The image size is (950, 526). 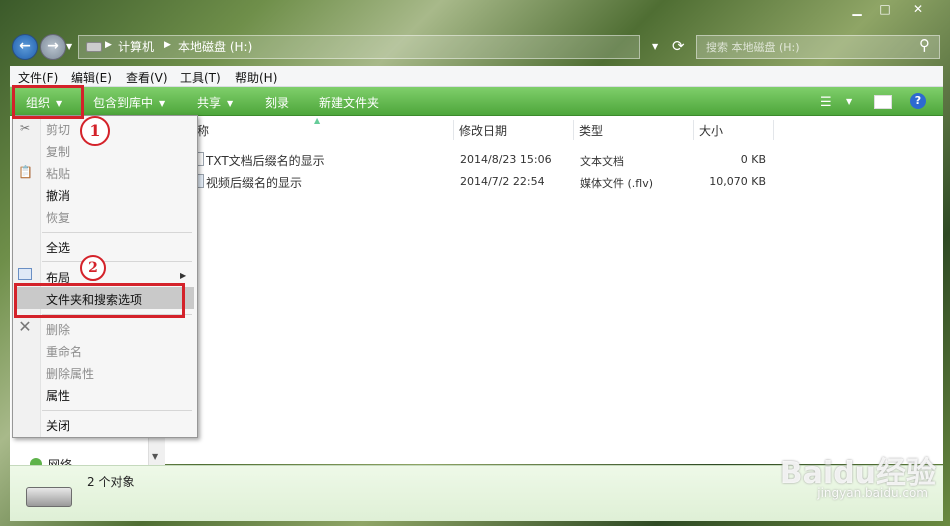 What do you see at coordinates (924, 45) in the screenshot?
I see `search-icon: ⚲` at bounding box center [924, 45].